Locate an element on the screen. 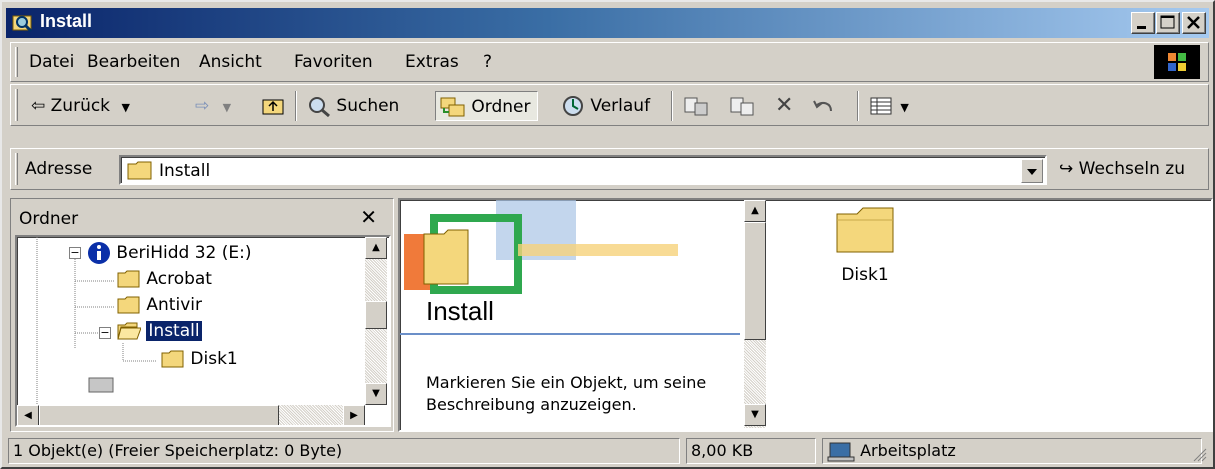  menu-help: ? is located at coordinates (487, 62).